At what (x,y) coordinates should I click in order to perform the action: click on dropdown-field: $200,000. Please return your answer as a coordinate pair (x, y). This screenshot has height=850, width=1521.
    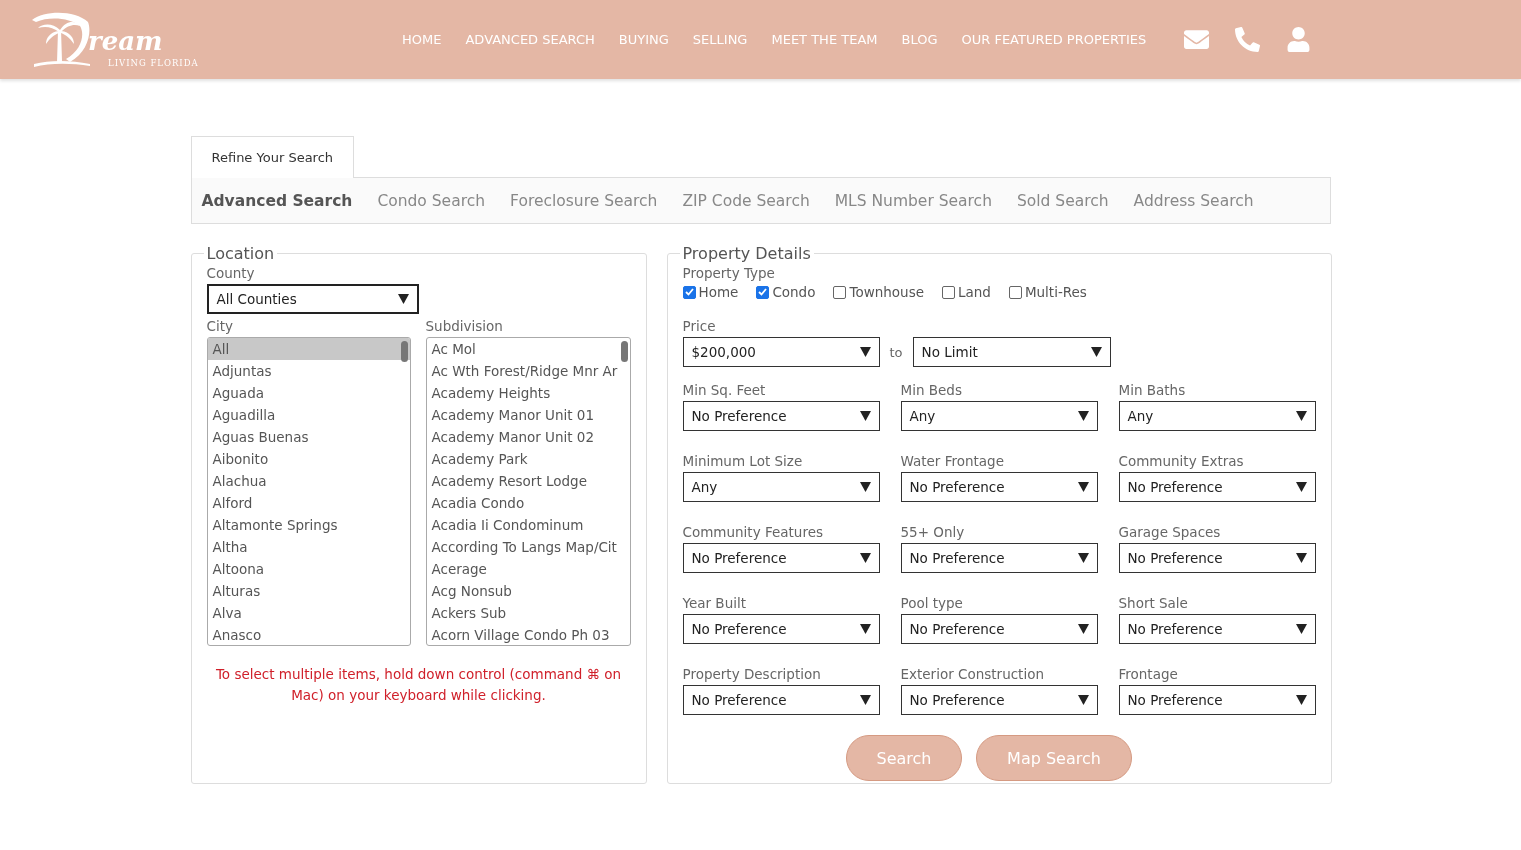
    Looking at the image, I should click on (781, 352).